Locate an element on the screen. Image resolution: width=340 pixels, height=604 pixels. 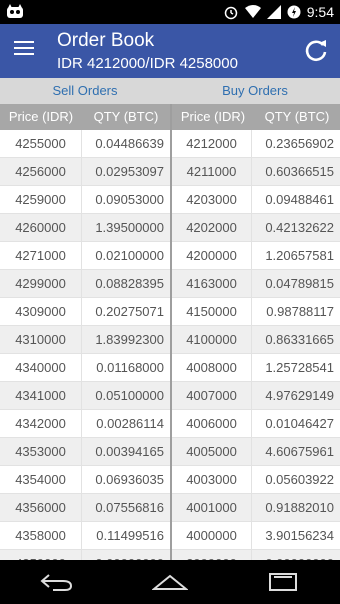
table-row: 4000000 3.90156234 is located at coordinates (256, 536).